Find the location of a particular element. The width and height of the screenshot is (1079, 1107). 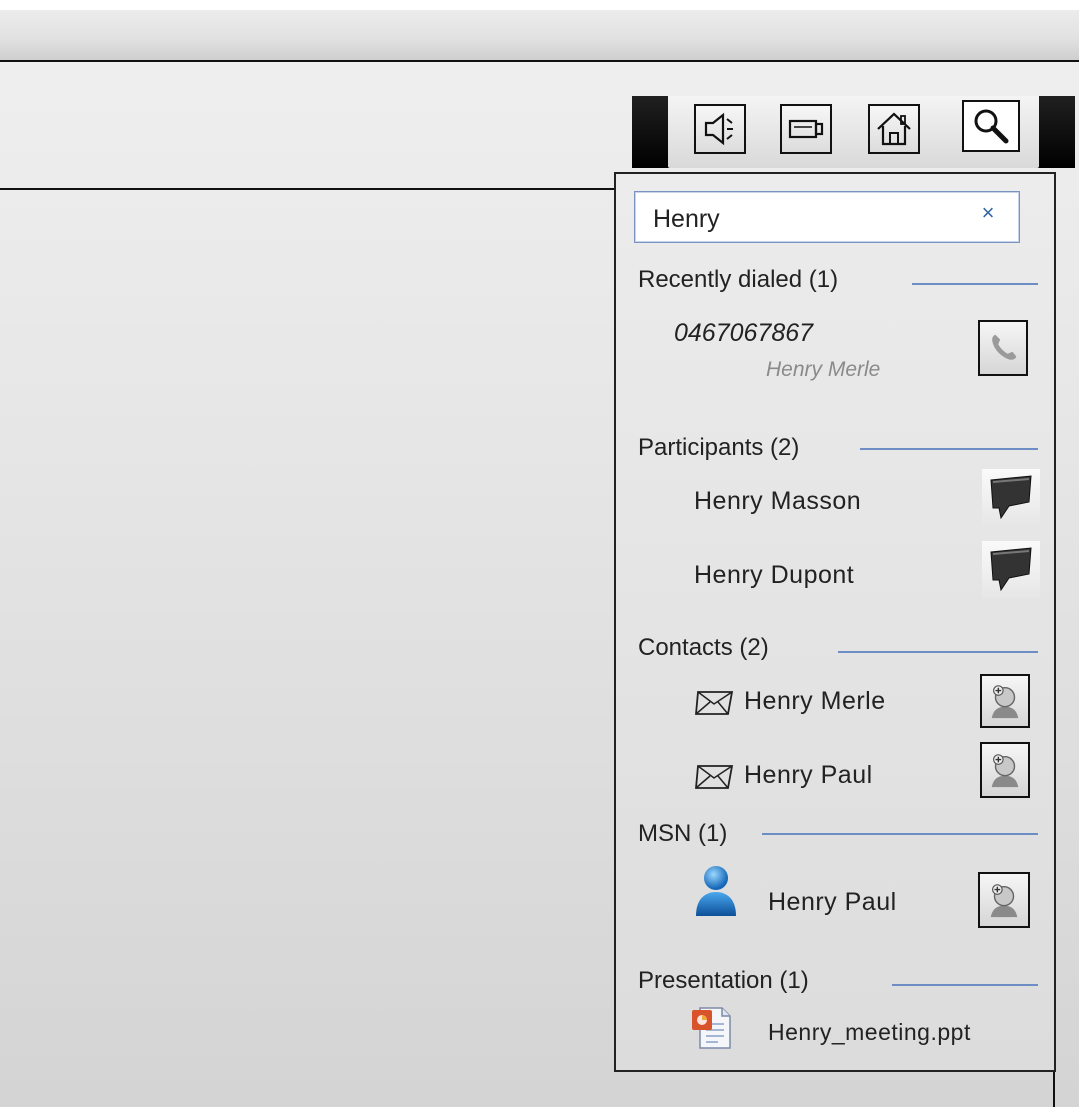

top-margin is located at coordinates (539, 5).